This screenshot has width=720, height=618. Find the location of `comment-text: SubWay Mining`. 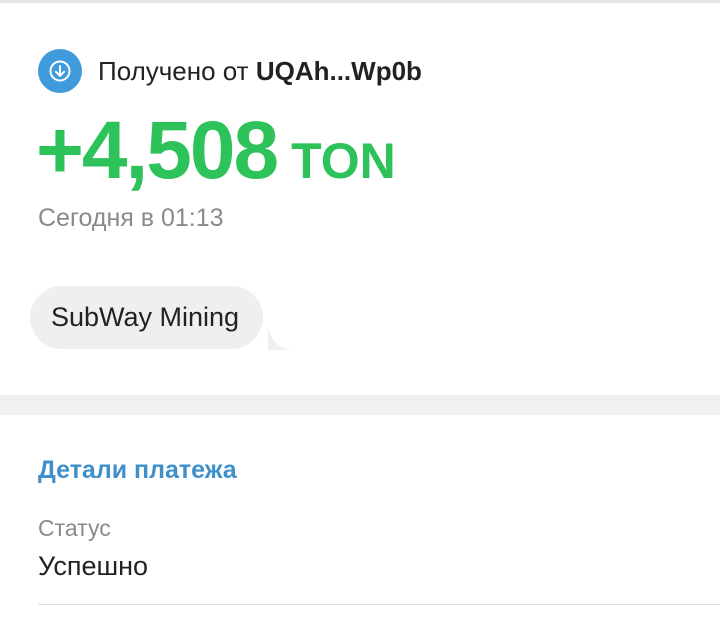

comment-text: SubWay Mining is located at coordinates (145, 317).